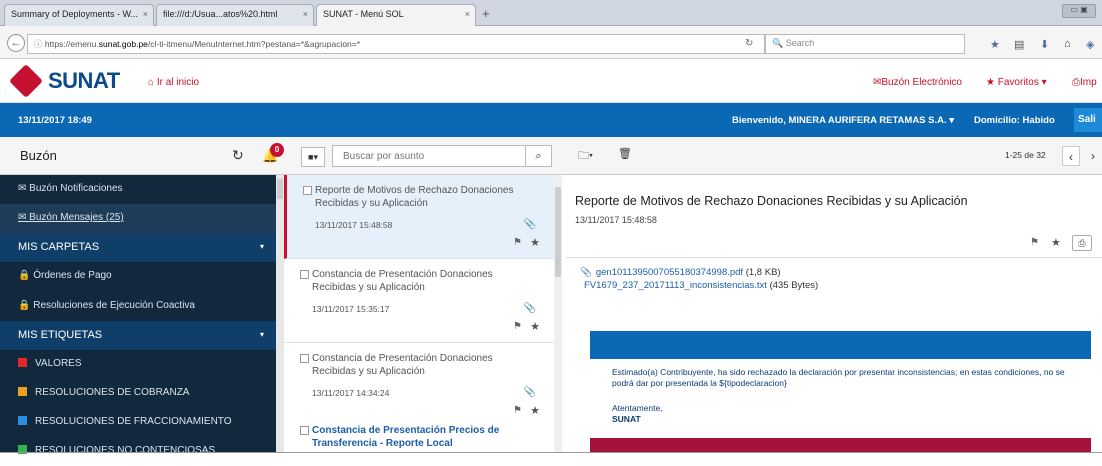 This screenshot has width=1102, height=466. What do you see at coordinates (1044, 44) in the screenshot?
I see `download-icon: ⬇` at bounding box center [1044, 44].